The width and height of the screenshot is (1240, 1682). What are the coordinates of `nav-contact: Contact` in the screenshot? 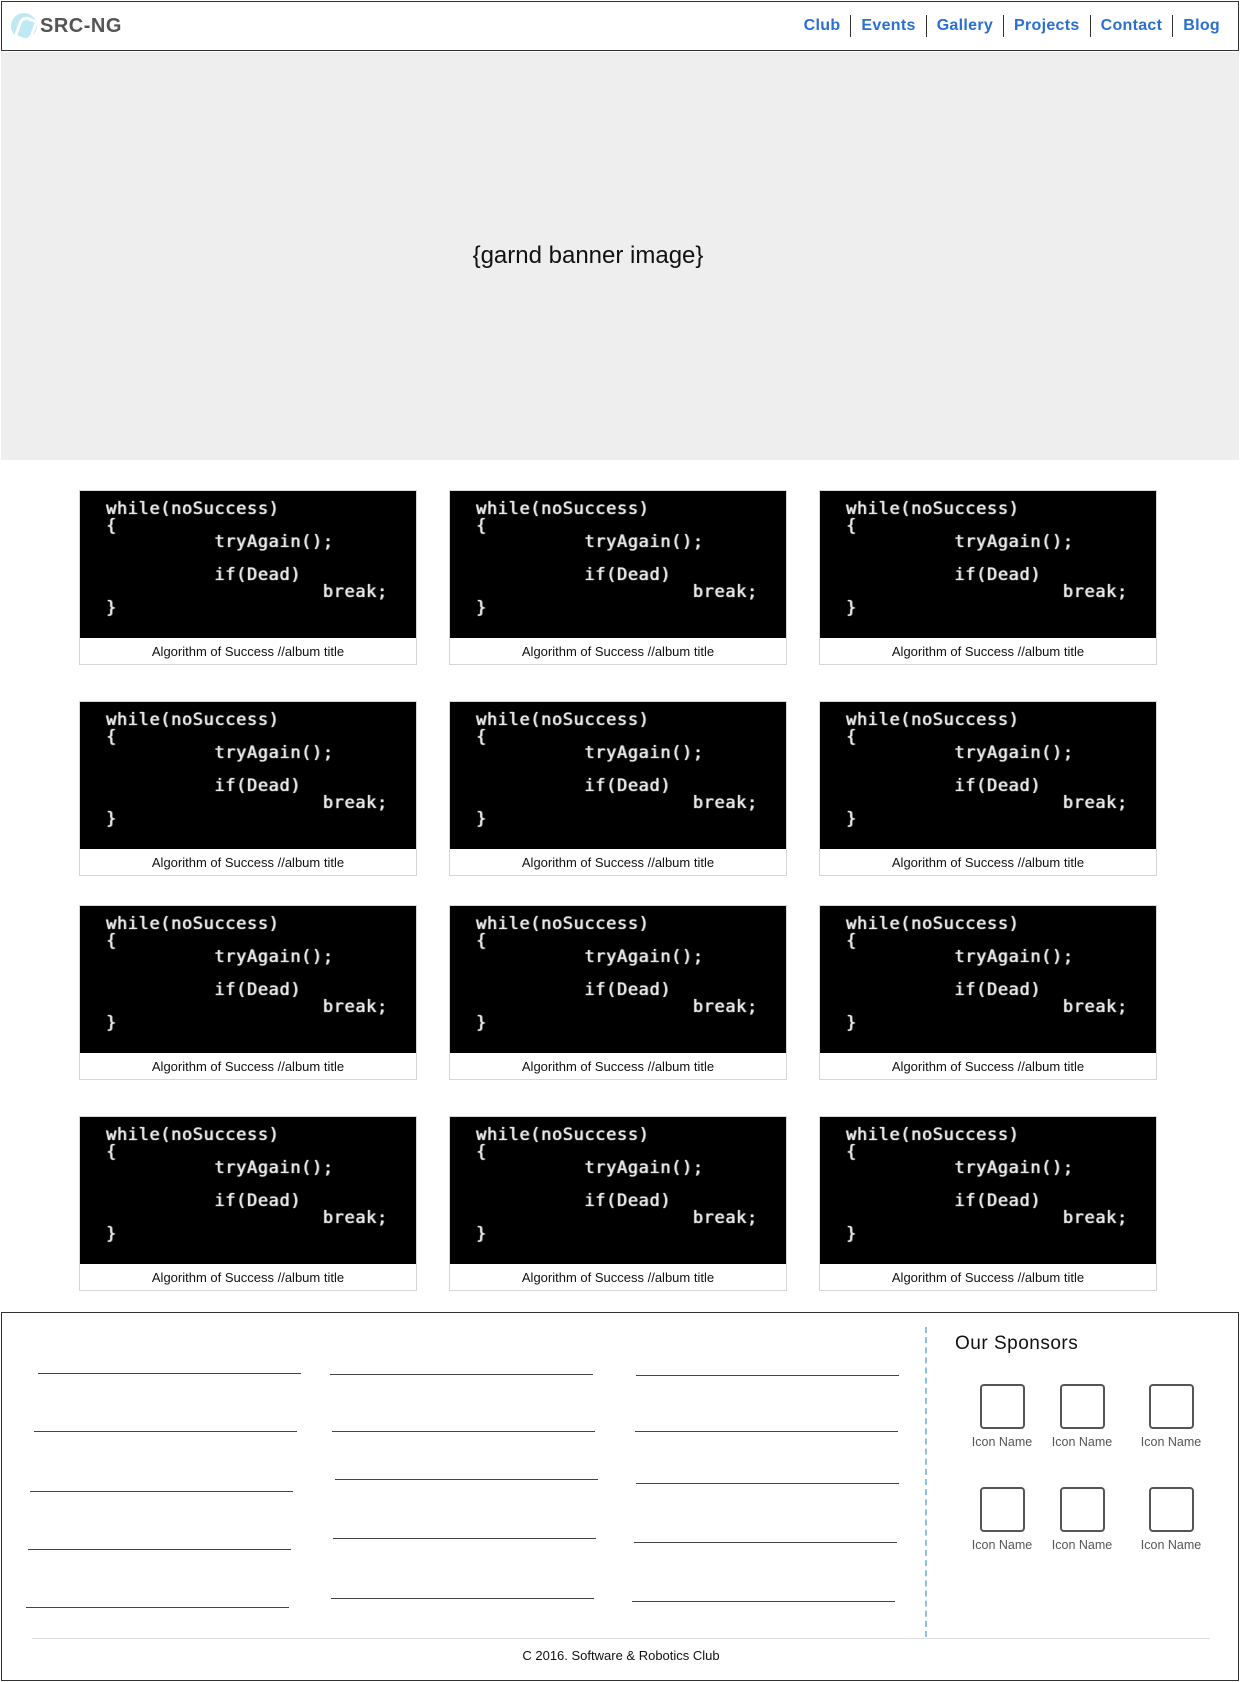 It's located at (1131, 26).